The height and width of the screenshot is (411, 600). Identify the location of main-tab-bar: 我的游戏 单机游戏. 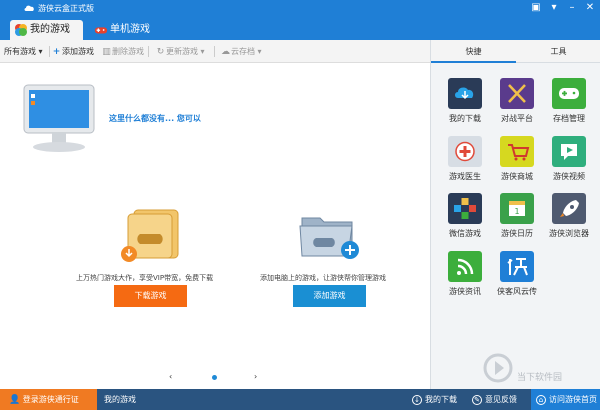
(300, 28).